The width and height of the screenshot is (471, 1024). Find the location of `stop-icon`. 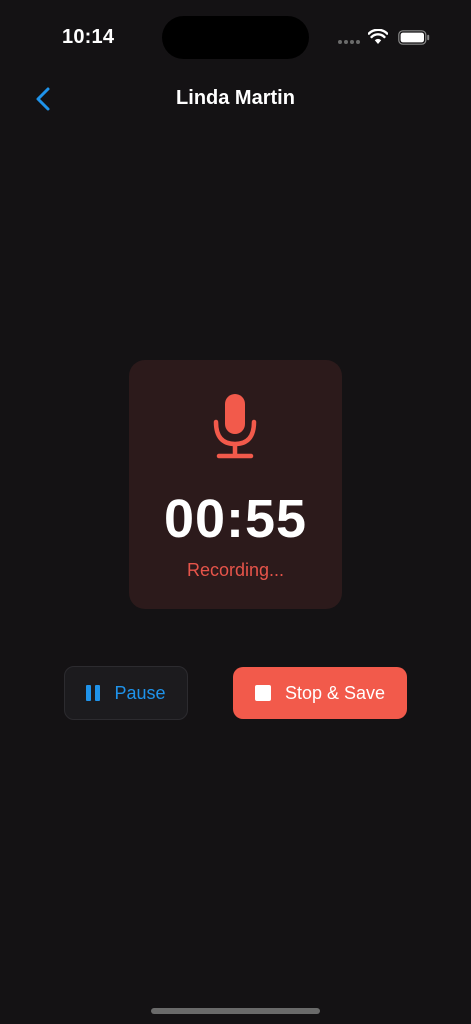

stop-icon is located at coordinates (262, 693).